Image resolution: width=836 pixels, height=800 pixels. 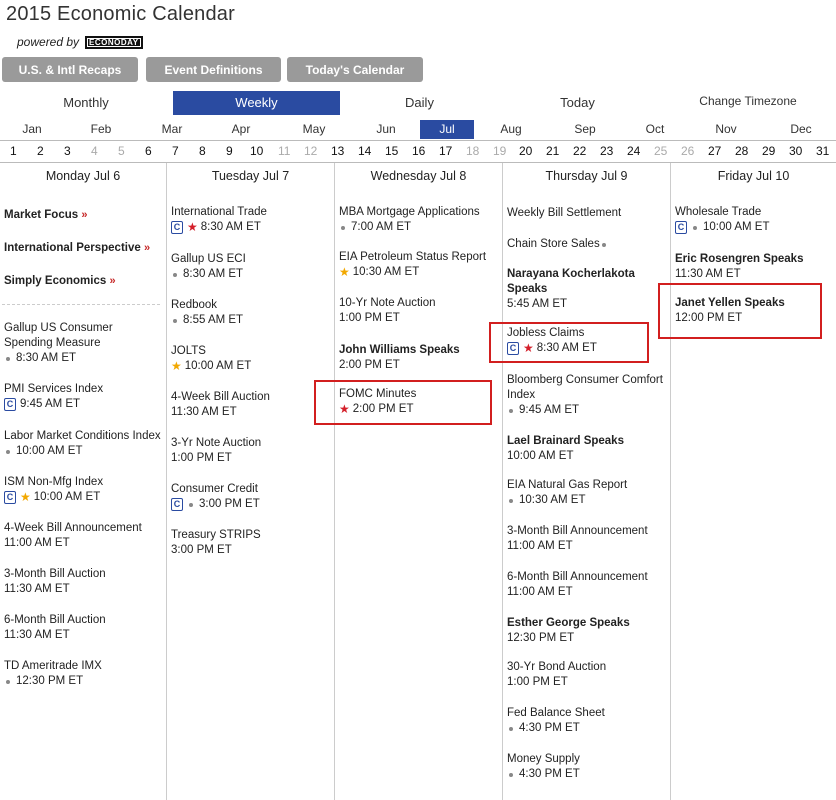 What do you see at coordinates (409, 212) in the screenshot?
I see `event-name: MBA Mortgage Applications` at bounding box center [409, 212].